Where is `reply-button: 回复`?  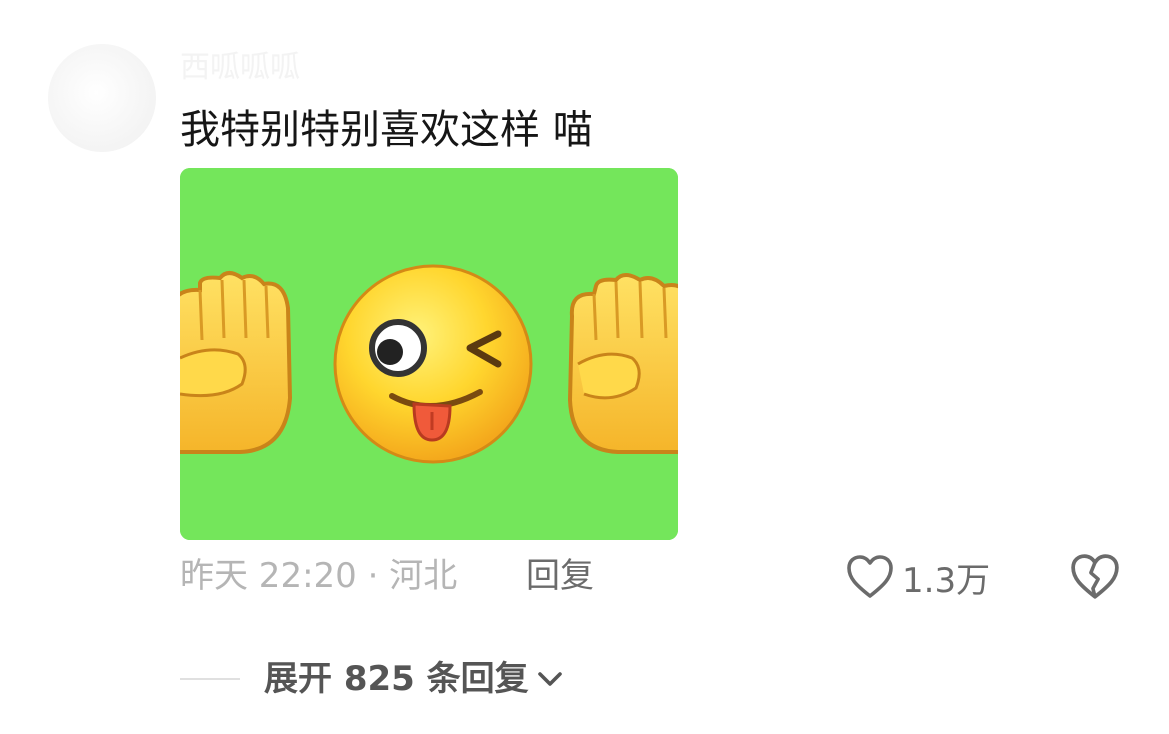 reply-button: 回复 is located at coordinates (560, 576).